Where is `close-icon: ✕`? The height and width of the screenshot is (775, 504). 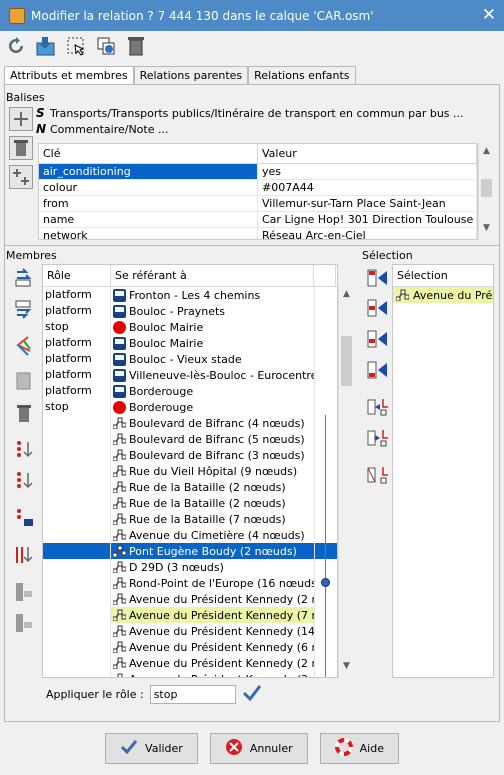
close-icon: ✕ is located at coordinates (489, 15).